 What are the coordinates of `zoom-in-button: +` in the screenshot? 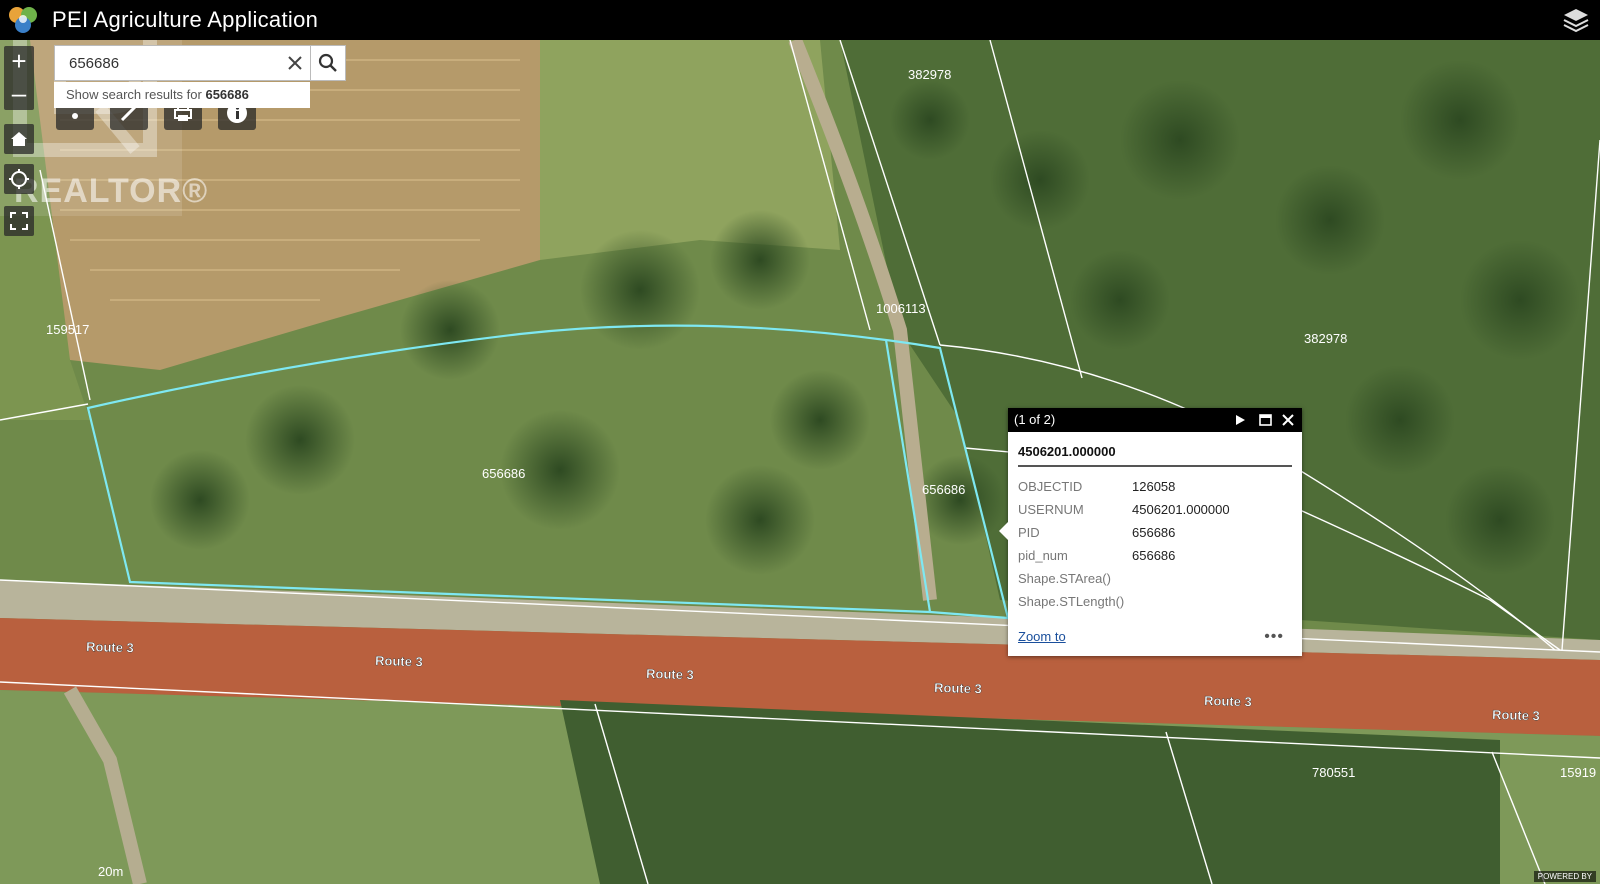 It's located at (19, 62).